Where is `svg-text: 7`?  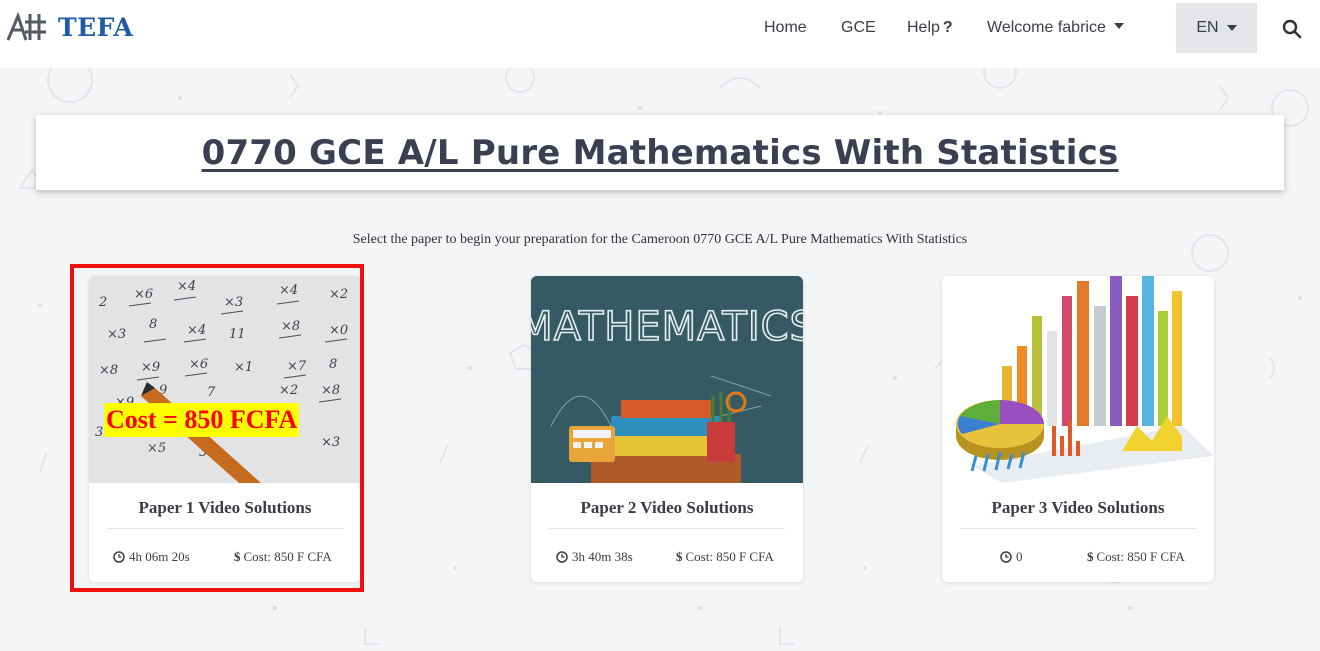 svg-text: 7 is located at coordinates (211, 392).